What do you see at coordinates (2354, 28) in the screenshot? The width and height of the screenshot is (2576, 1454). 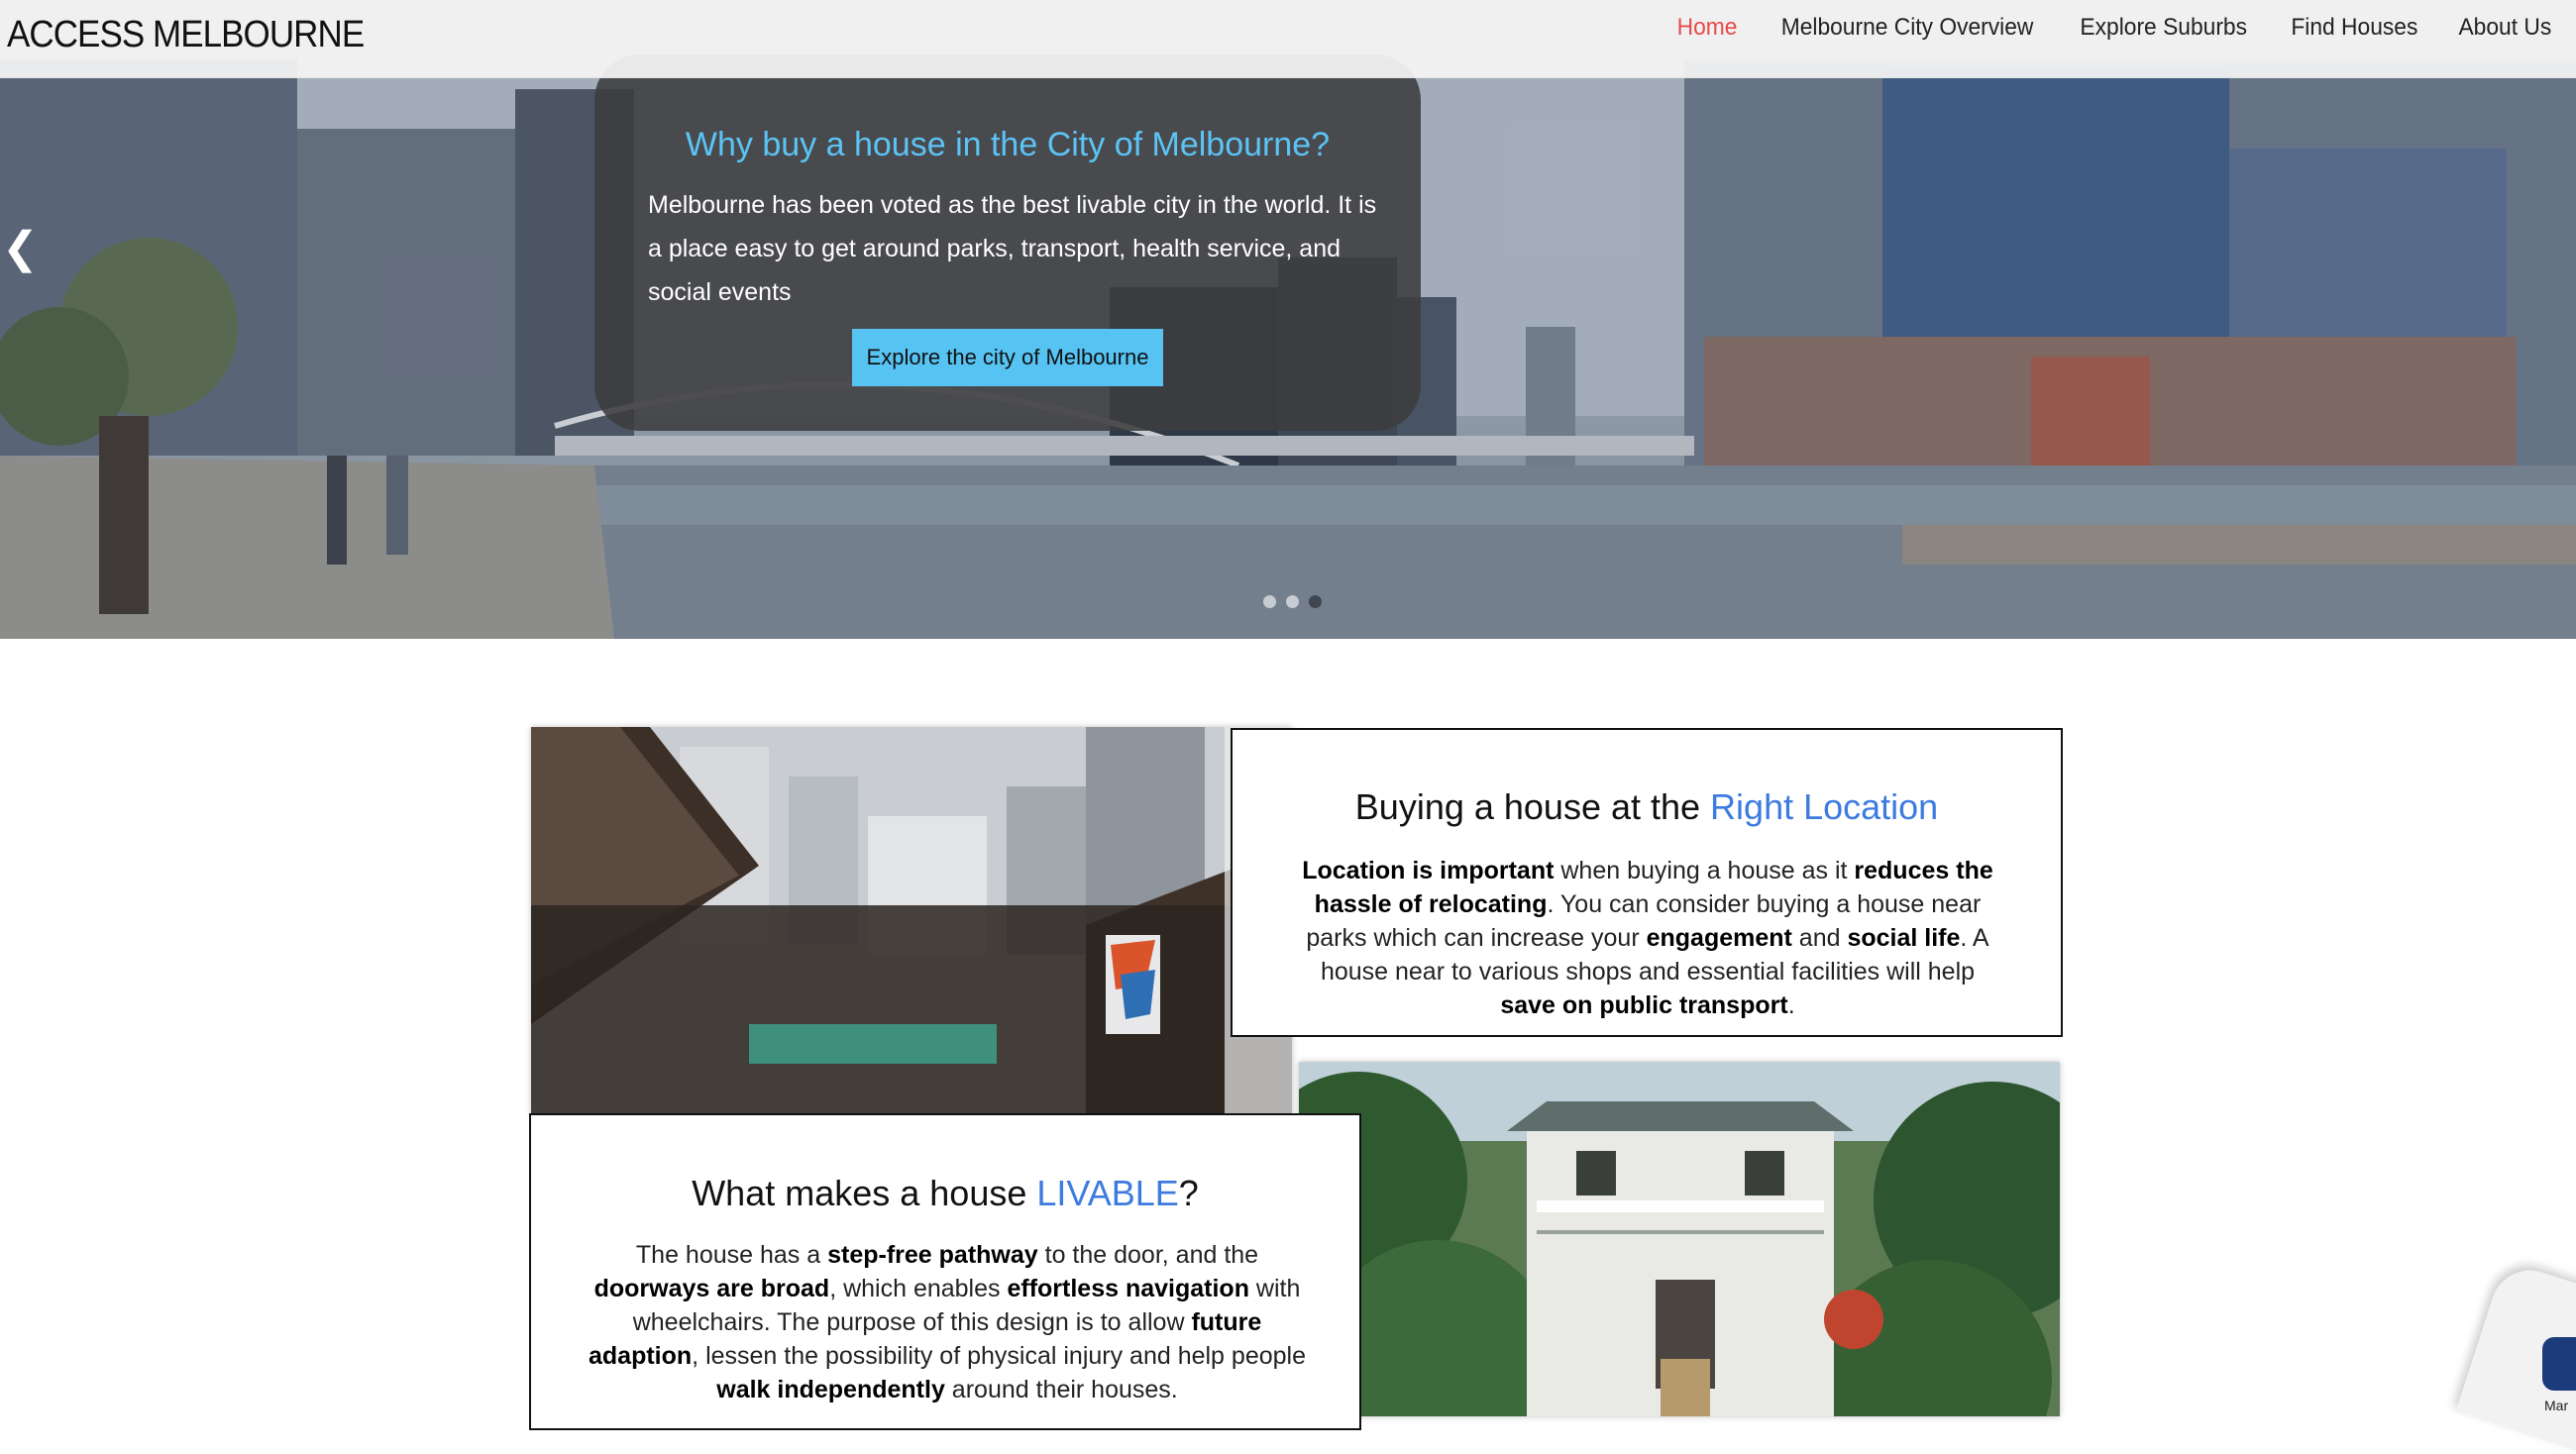 I see `nav-item-find-houses: Find Houses` at bounding box center [2354, 28].